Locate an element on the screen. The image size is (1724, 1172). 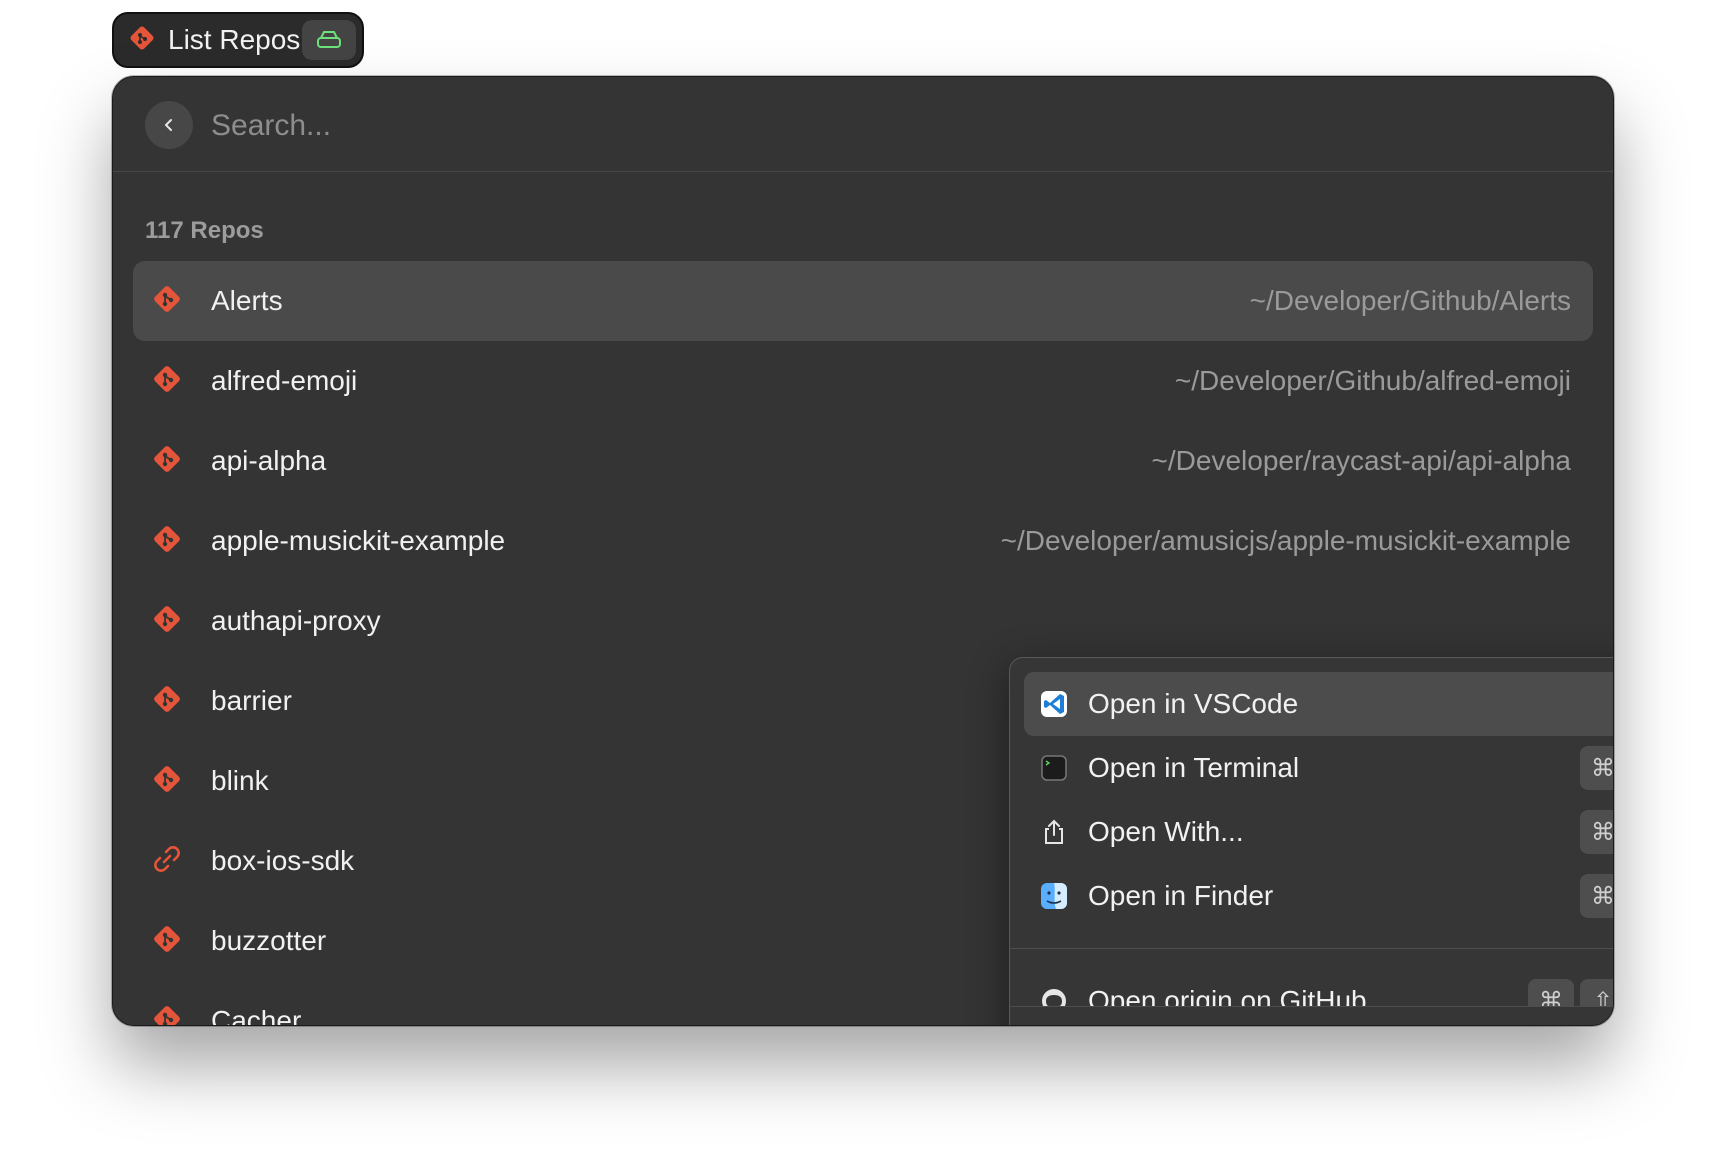
action-open-vscode: Open in VSCode ↵ is located at coordinates (1318, 704).